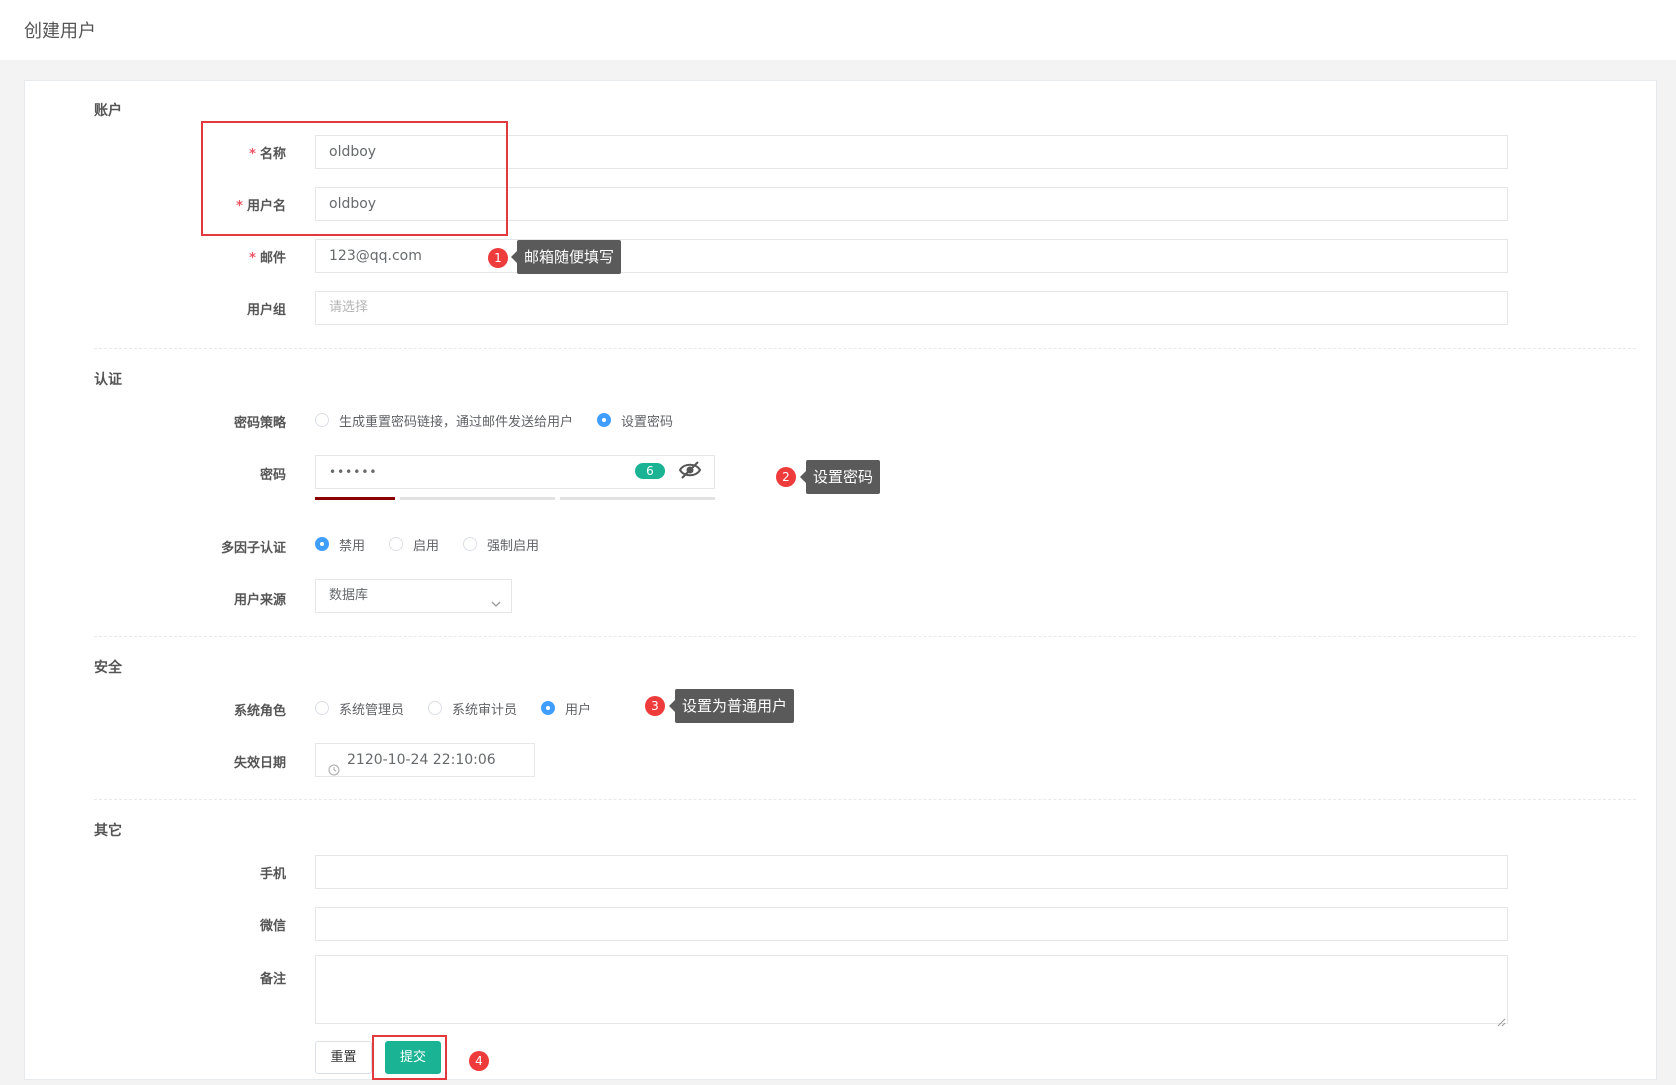 The width and height of the screenshot is (1676, 1085). I want to click on email-label: * 邮件, so click(267, 258).